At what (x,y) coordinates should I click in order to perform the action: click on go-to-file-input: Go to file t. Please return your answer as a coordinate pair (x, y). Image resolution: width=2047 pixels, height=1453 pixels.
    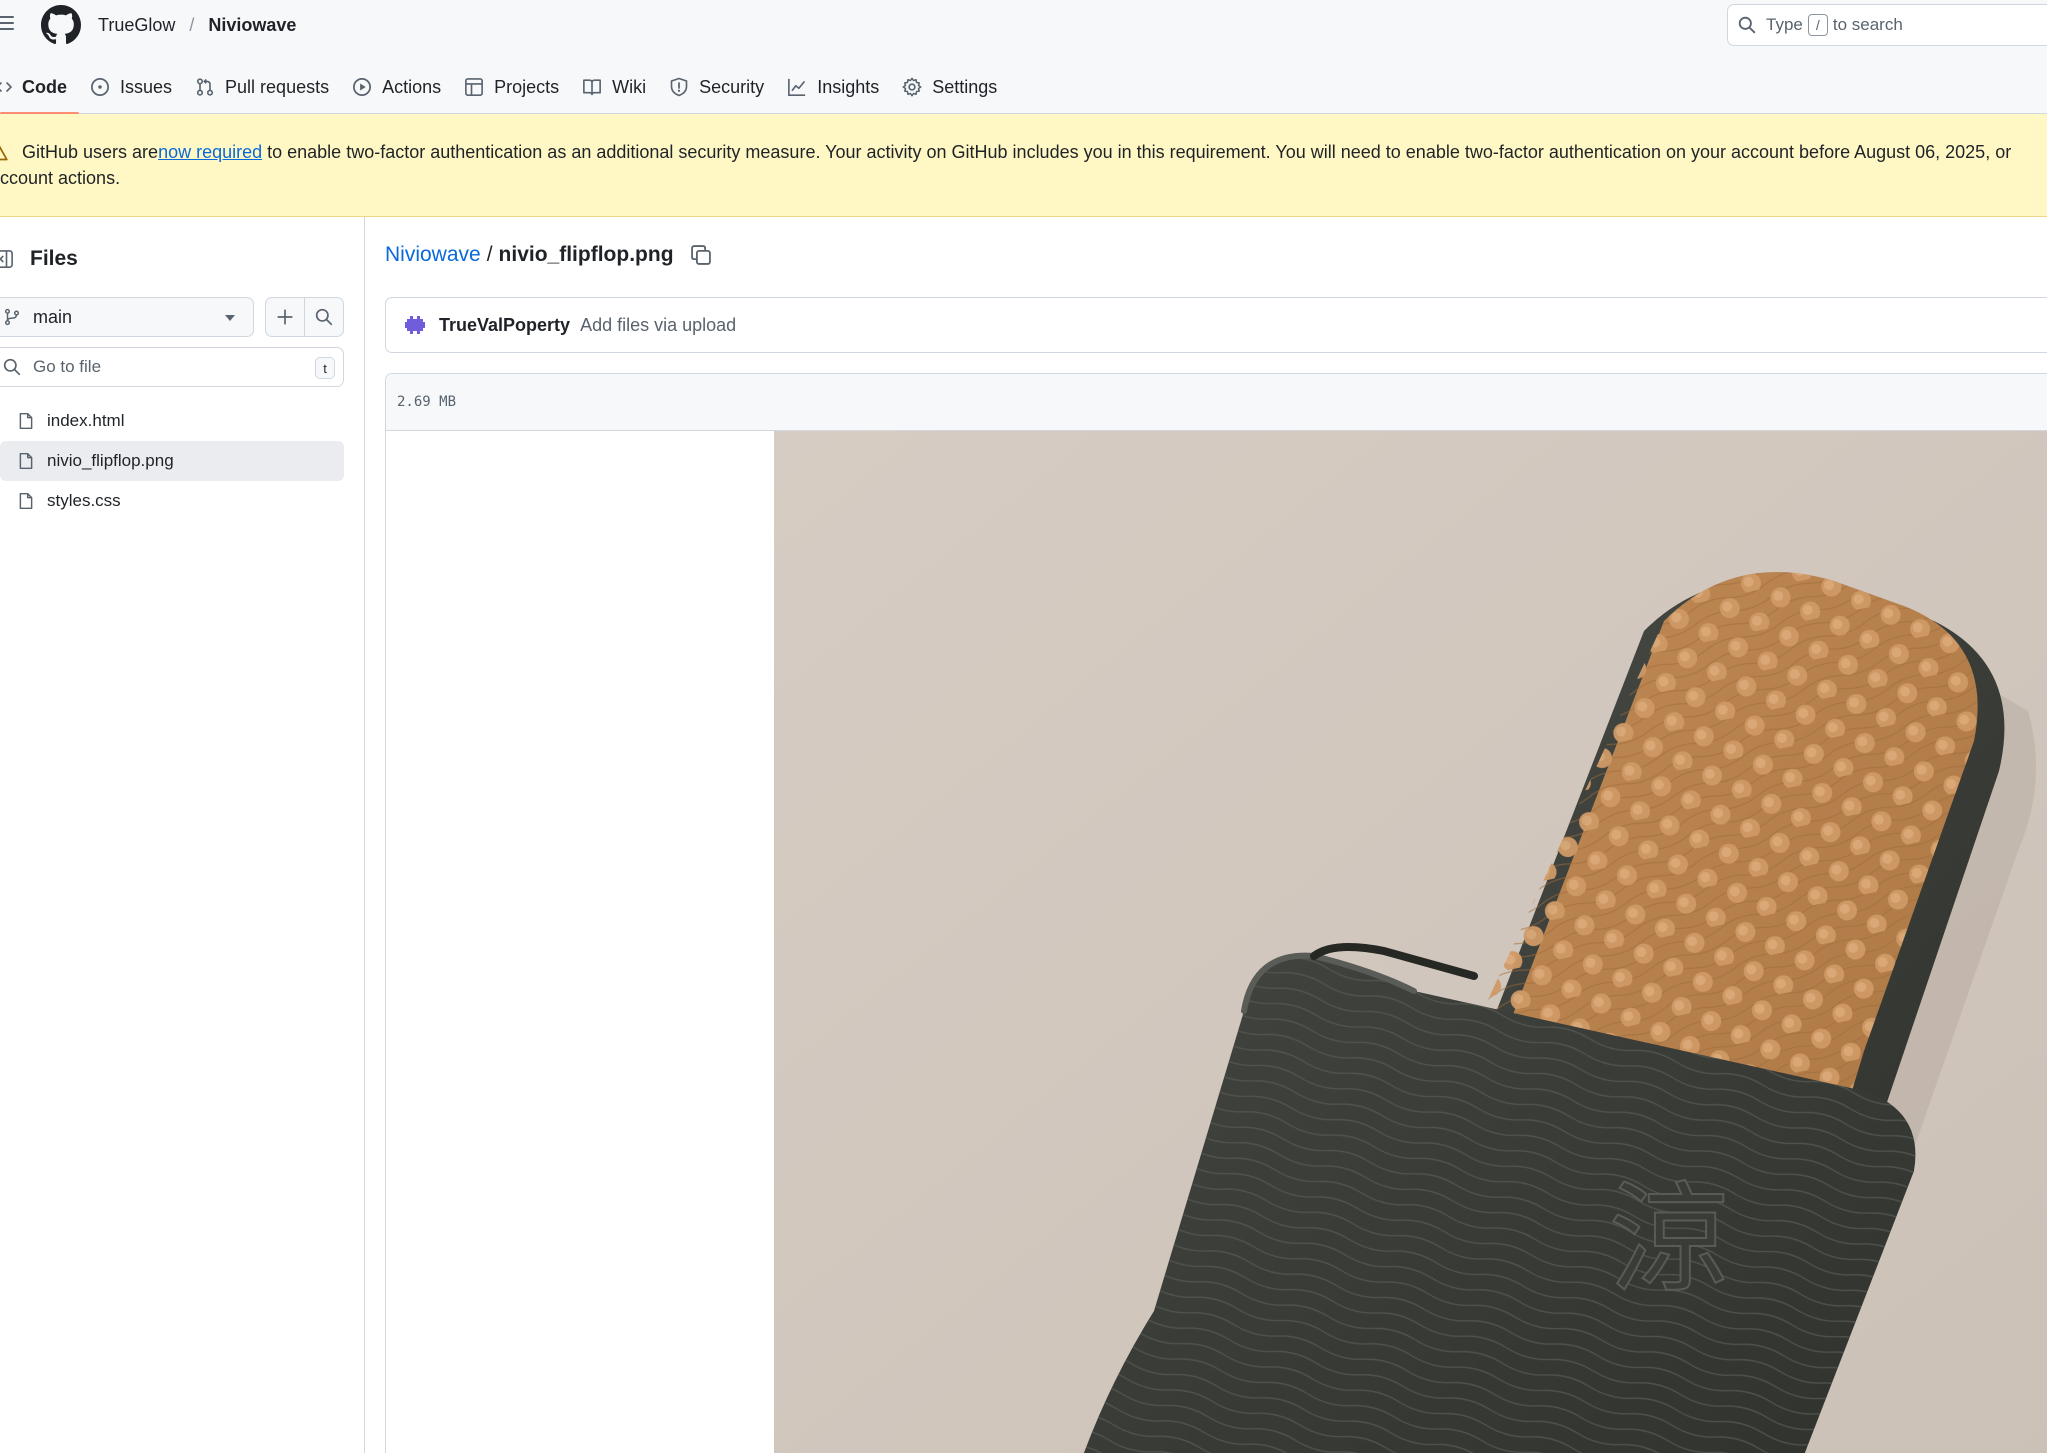
    Looking at the image, I should click on (172, 367).